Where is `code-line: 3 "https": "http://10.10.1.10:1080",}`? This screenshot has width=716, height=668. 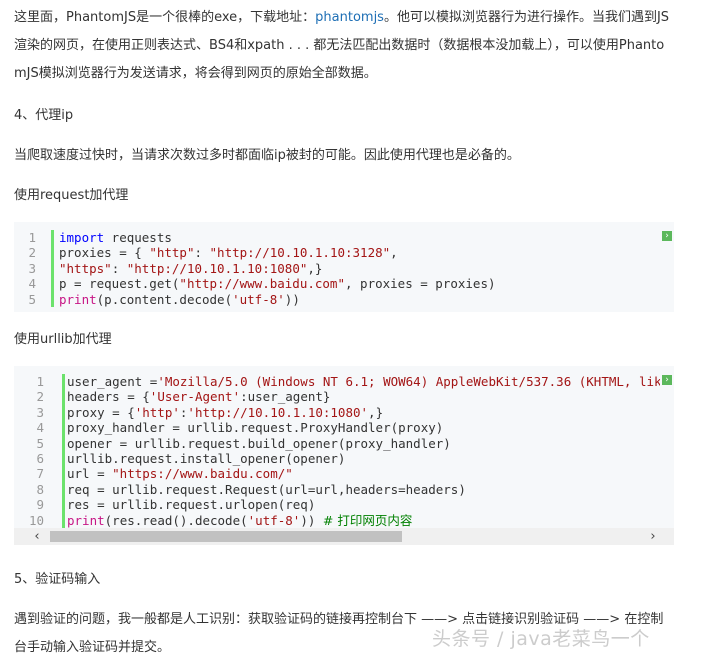 code-line: 3 "https": "http://10.10.1.10:1080",} is located at coordinates (175, 268).